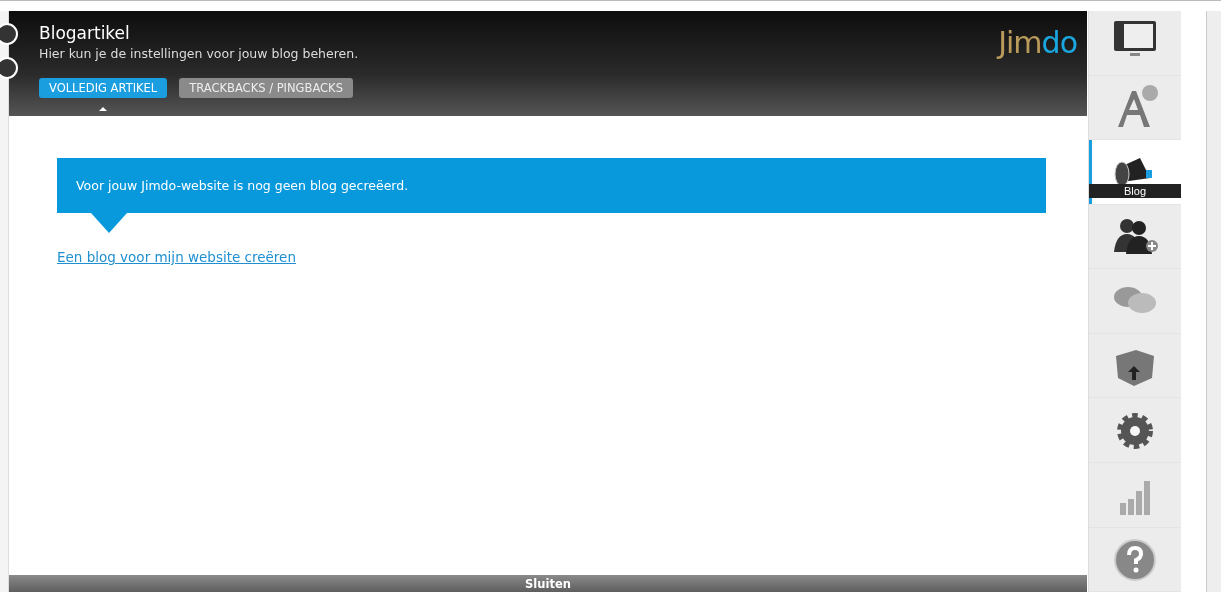  Describe the element at coordinates (548, 583) in the screenshot. I see `close-button: Sluiten` at that location.